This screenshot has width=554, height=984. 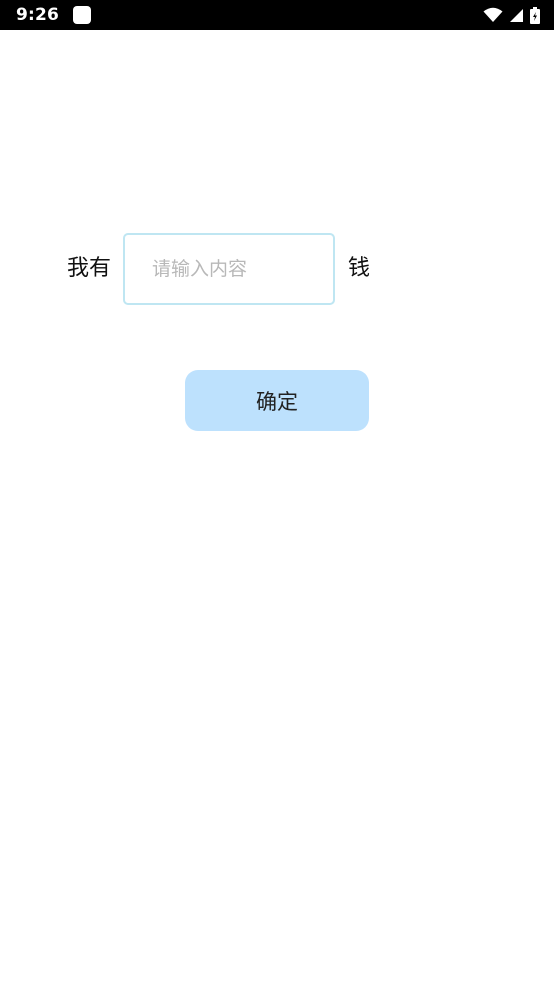 I want to click on battery-icon, so click(x=535, y=15).